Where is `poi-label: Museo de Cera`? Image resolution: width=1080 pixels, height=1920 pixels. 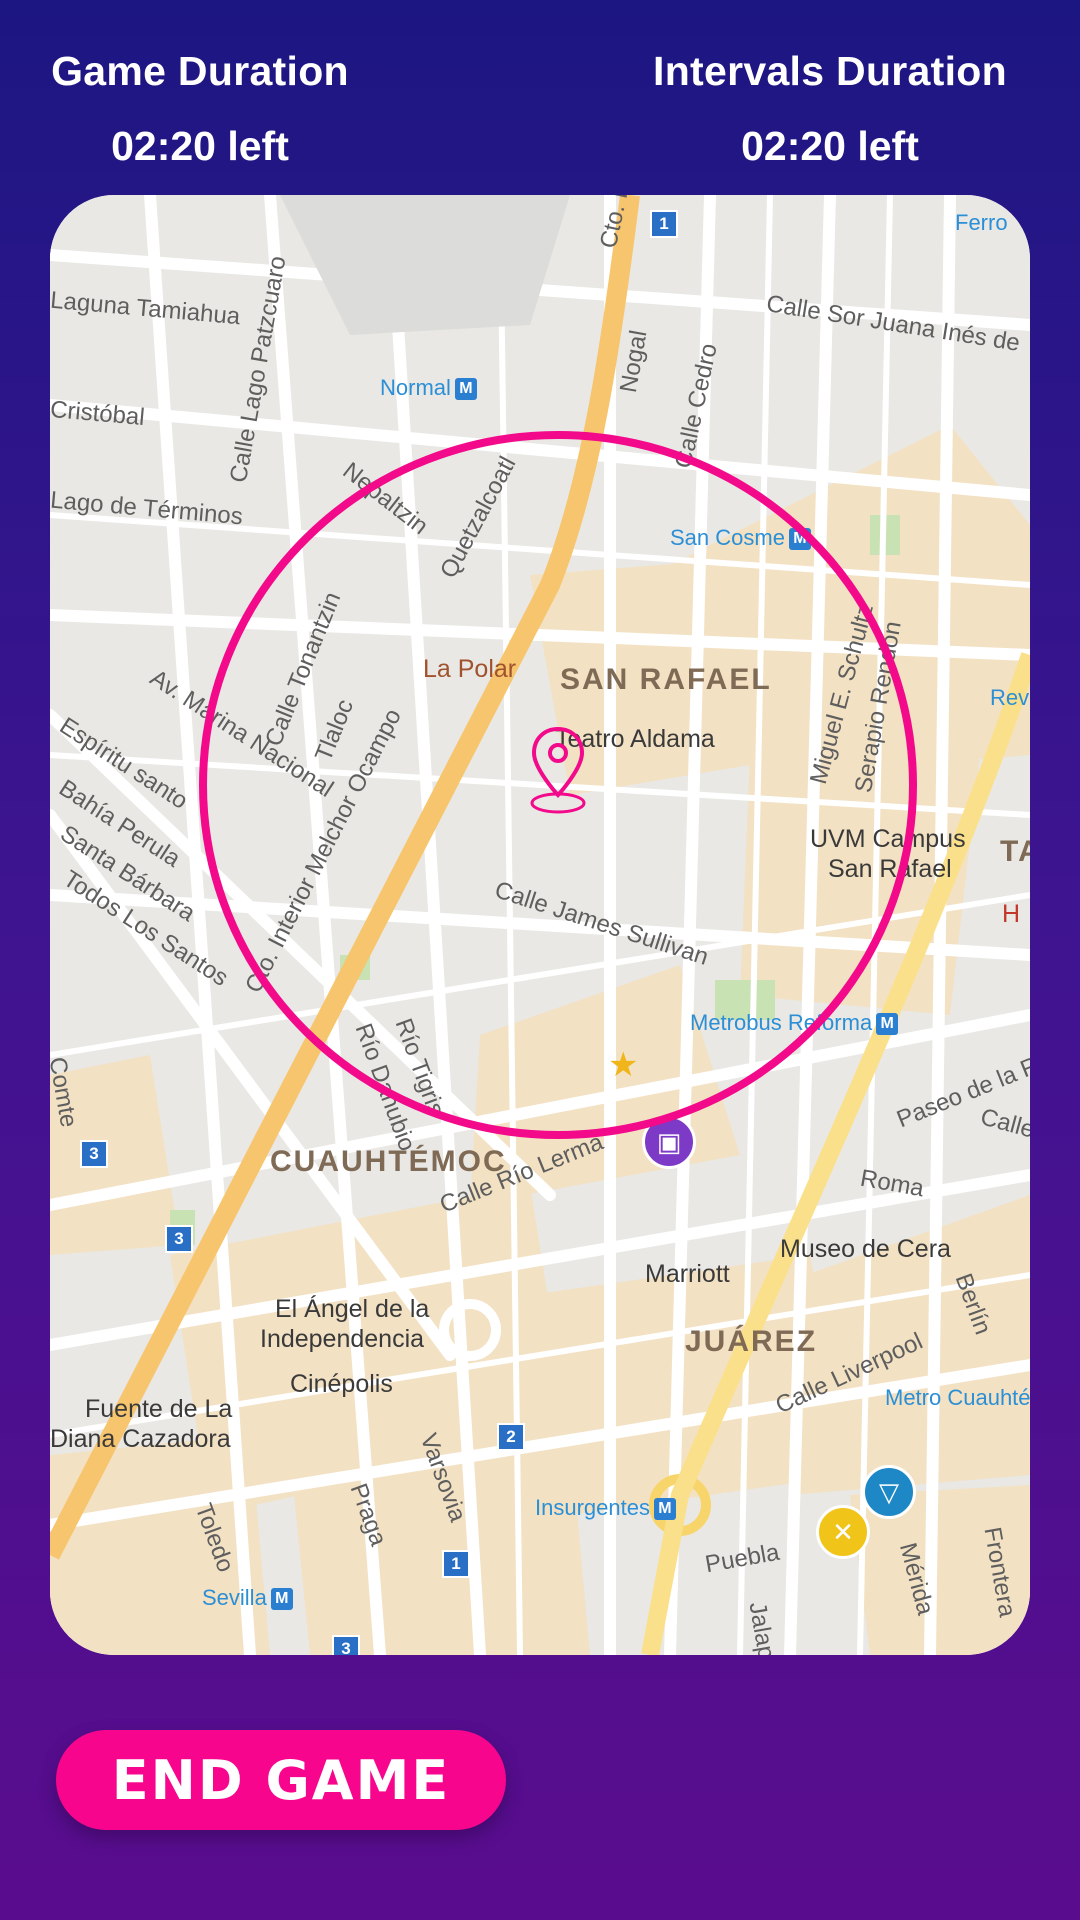 poi-label: Museo de Cera is located at coordinates (865, 1249).